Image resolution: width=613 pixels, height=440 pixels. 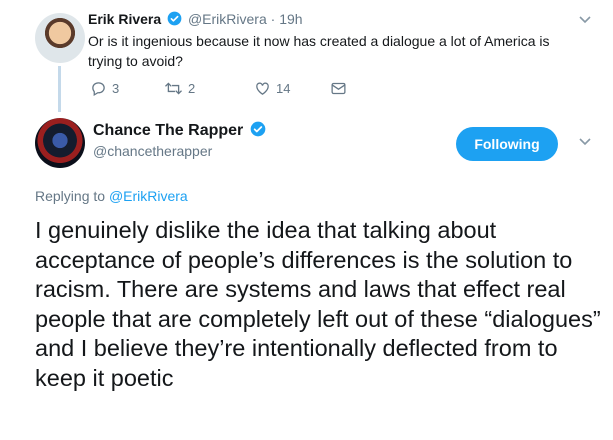 I want to click on timestamp: 19h, so click(x=290, y=19).